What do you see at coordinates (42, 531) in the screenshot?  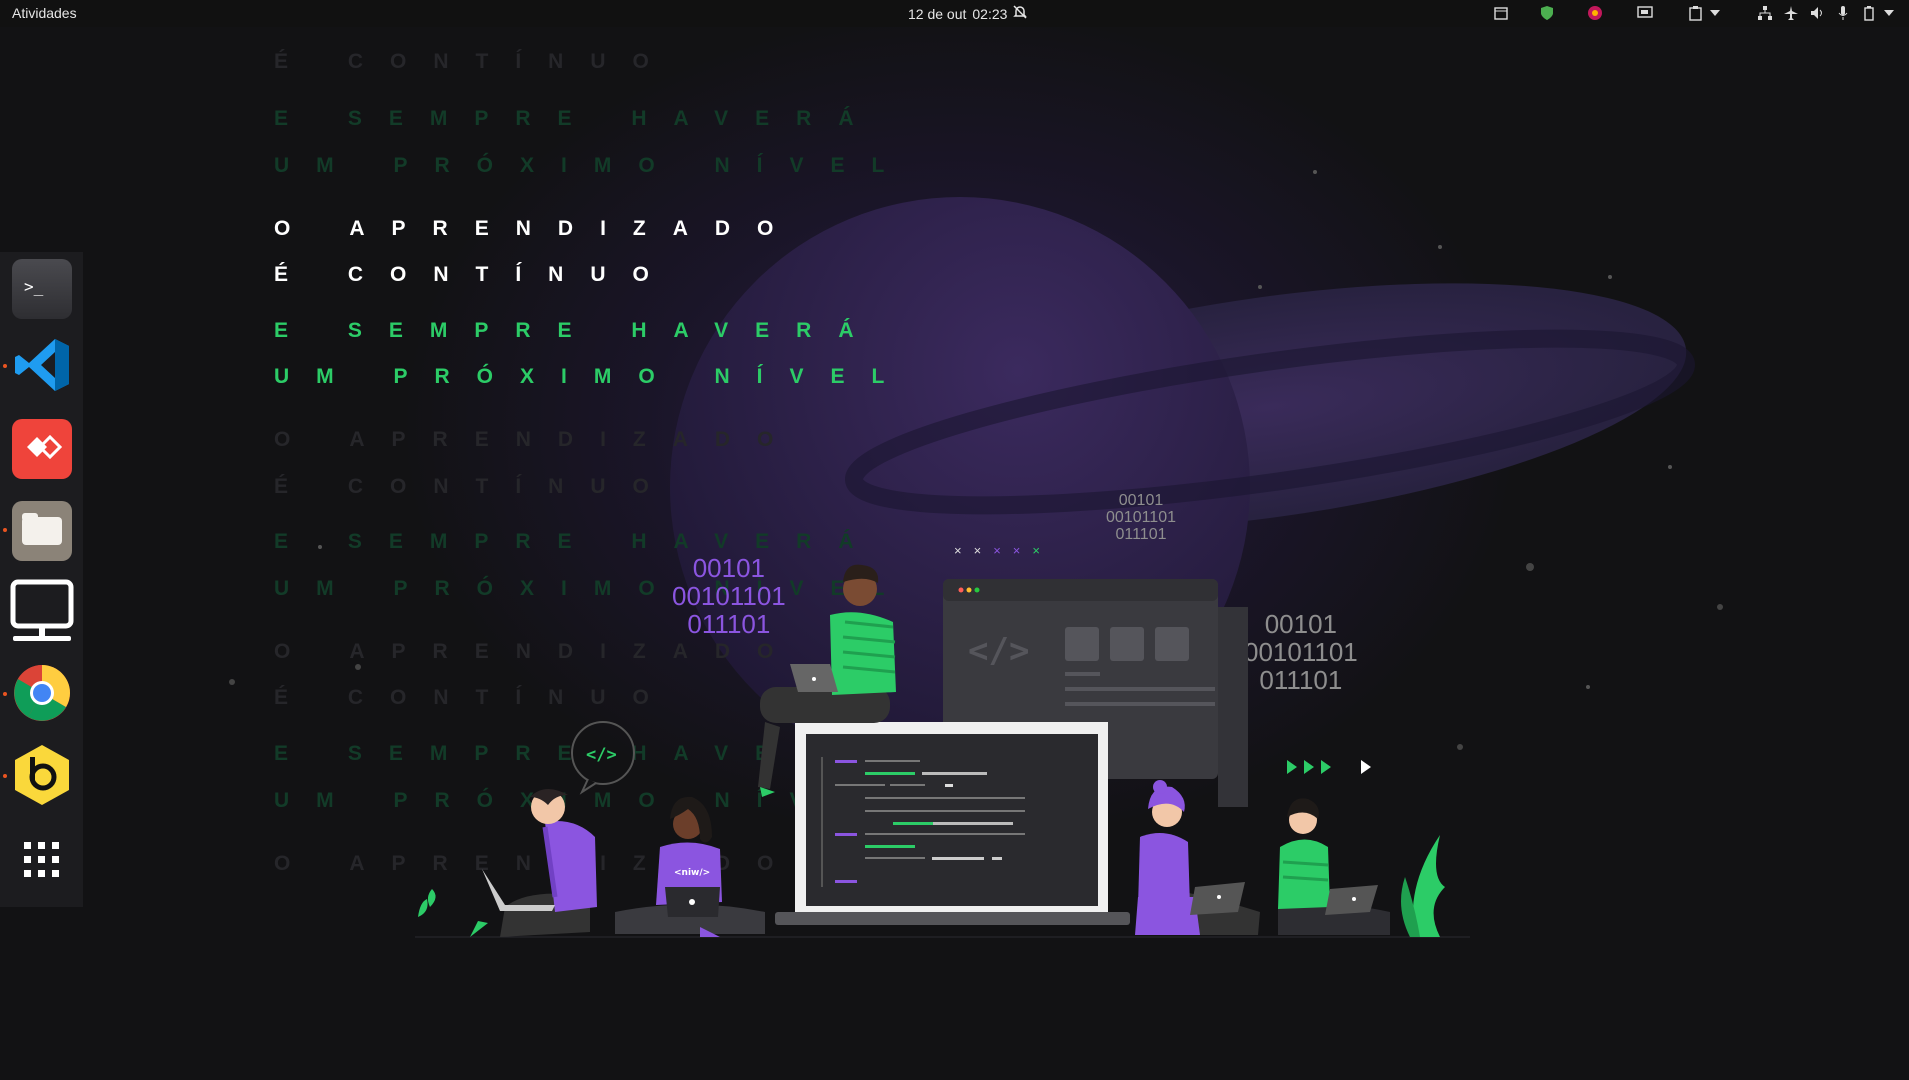 I see `files-icon` at bounding box center [42, 531].